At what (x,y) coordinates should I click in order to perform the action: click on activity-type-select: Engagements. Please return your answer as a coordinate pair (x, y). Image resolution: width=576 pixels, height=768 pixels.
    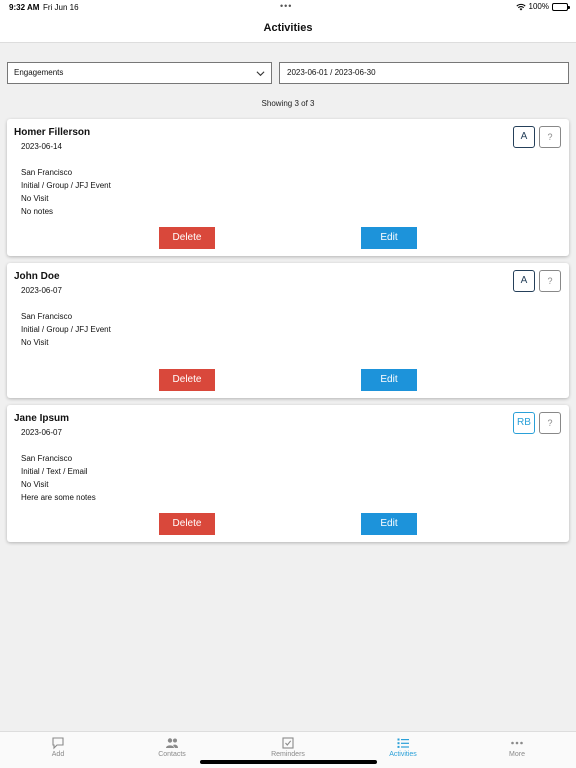
    Looking at the image, I should click on (139, 73).